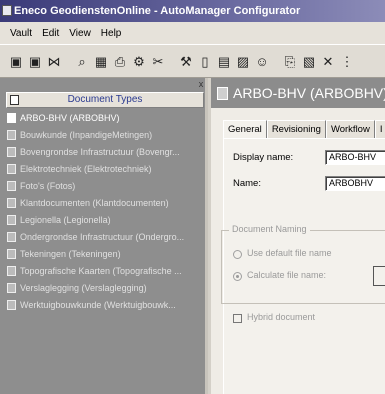 Image resolution: width=385 pixels, height=394 pixels. Describe the element at coordinates (82, 61) in the screenshot. I see `print-preview-icon: ⌕` at that location.